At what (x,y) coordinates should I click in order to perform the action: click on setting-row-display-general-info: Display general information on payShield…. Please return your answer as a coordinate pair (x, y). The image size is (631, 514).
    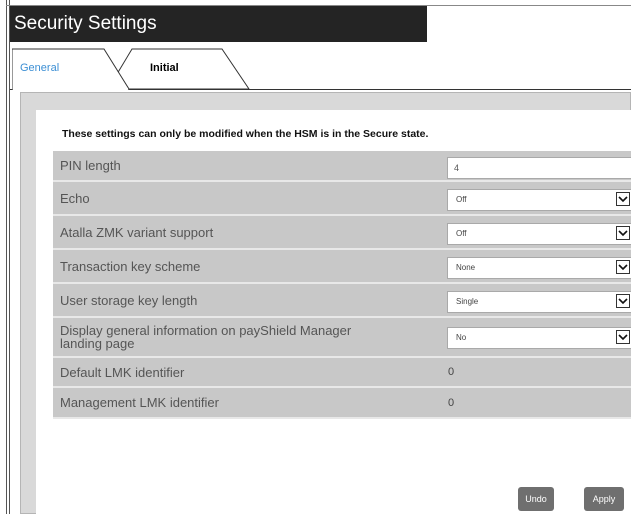
    Looking at the image, I should click on (342, 338).